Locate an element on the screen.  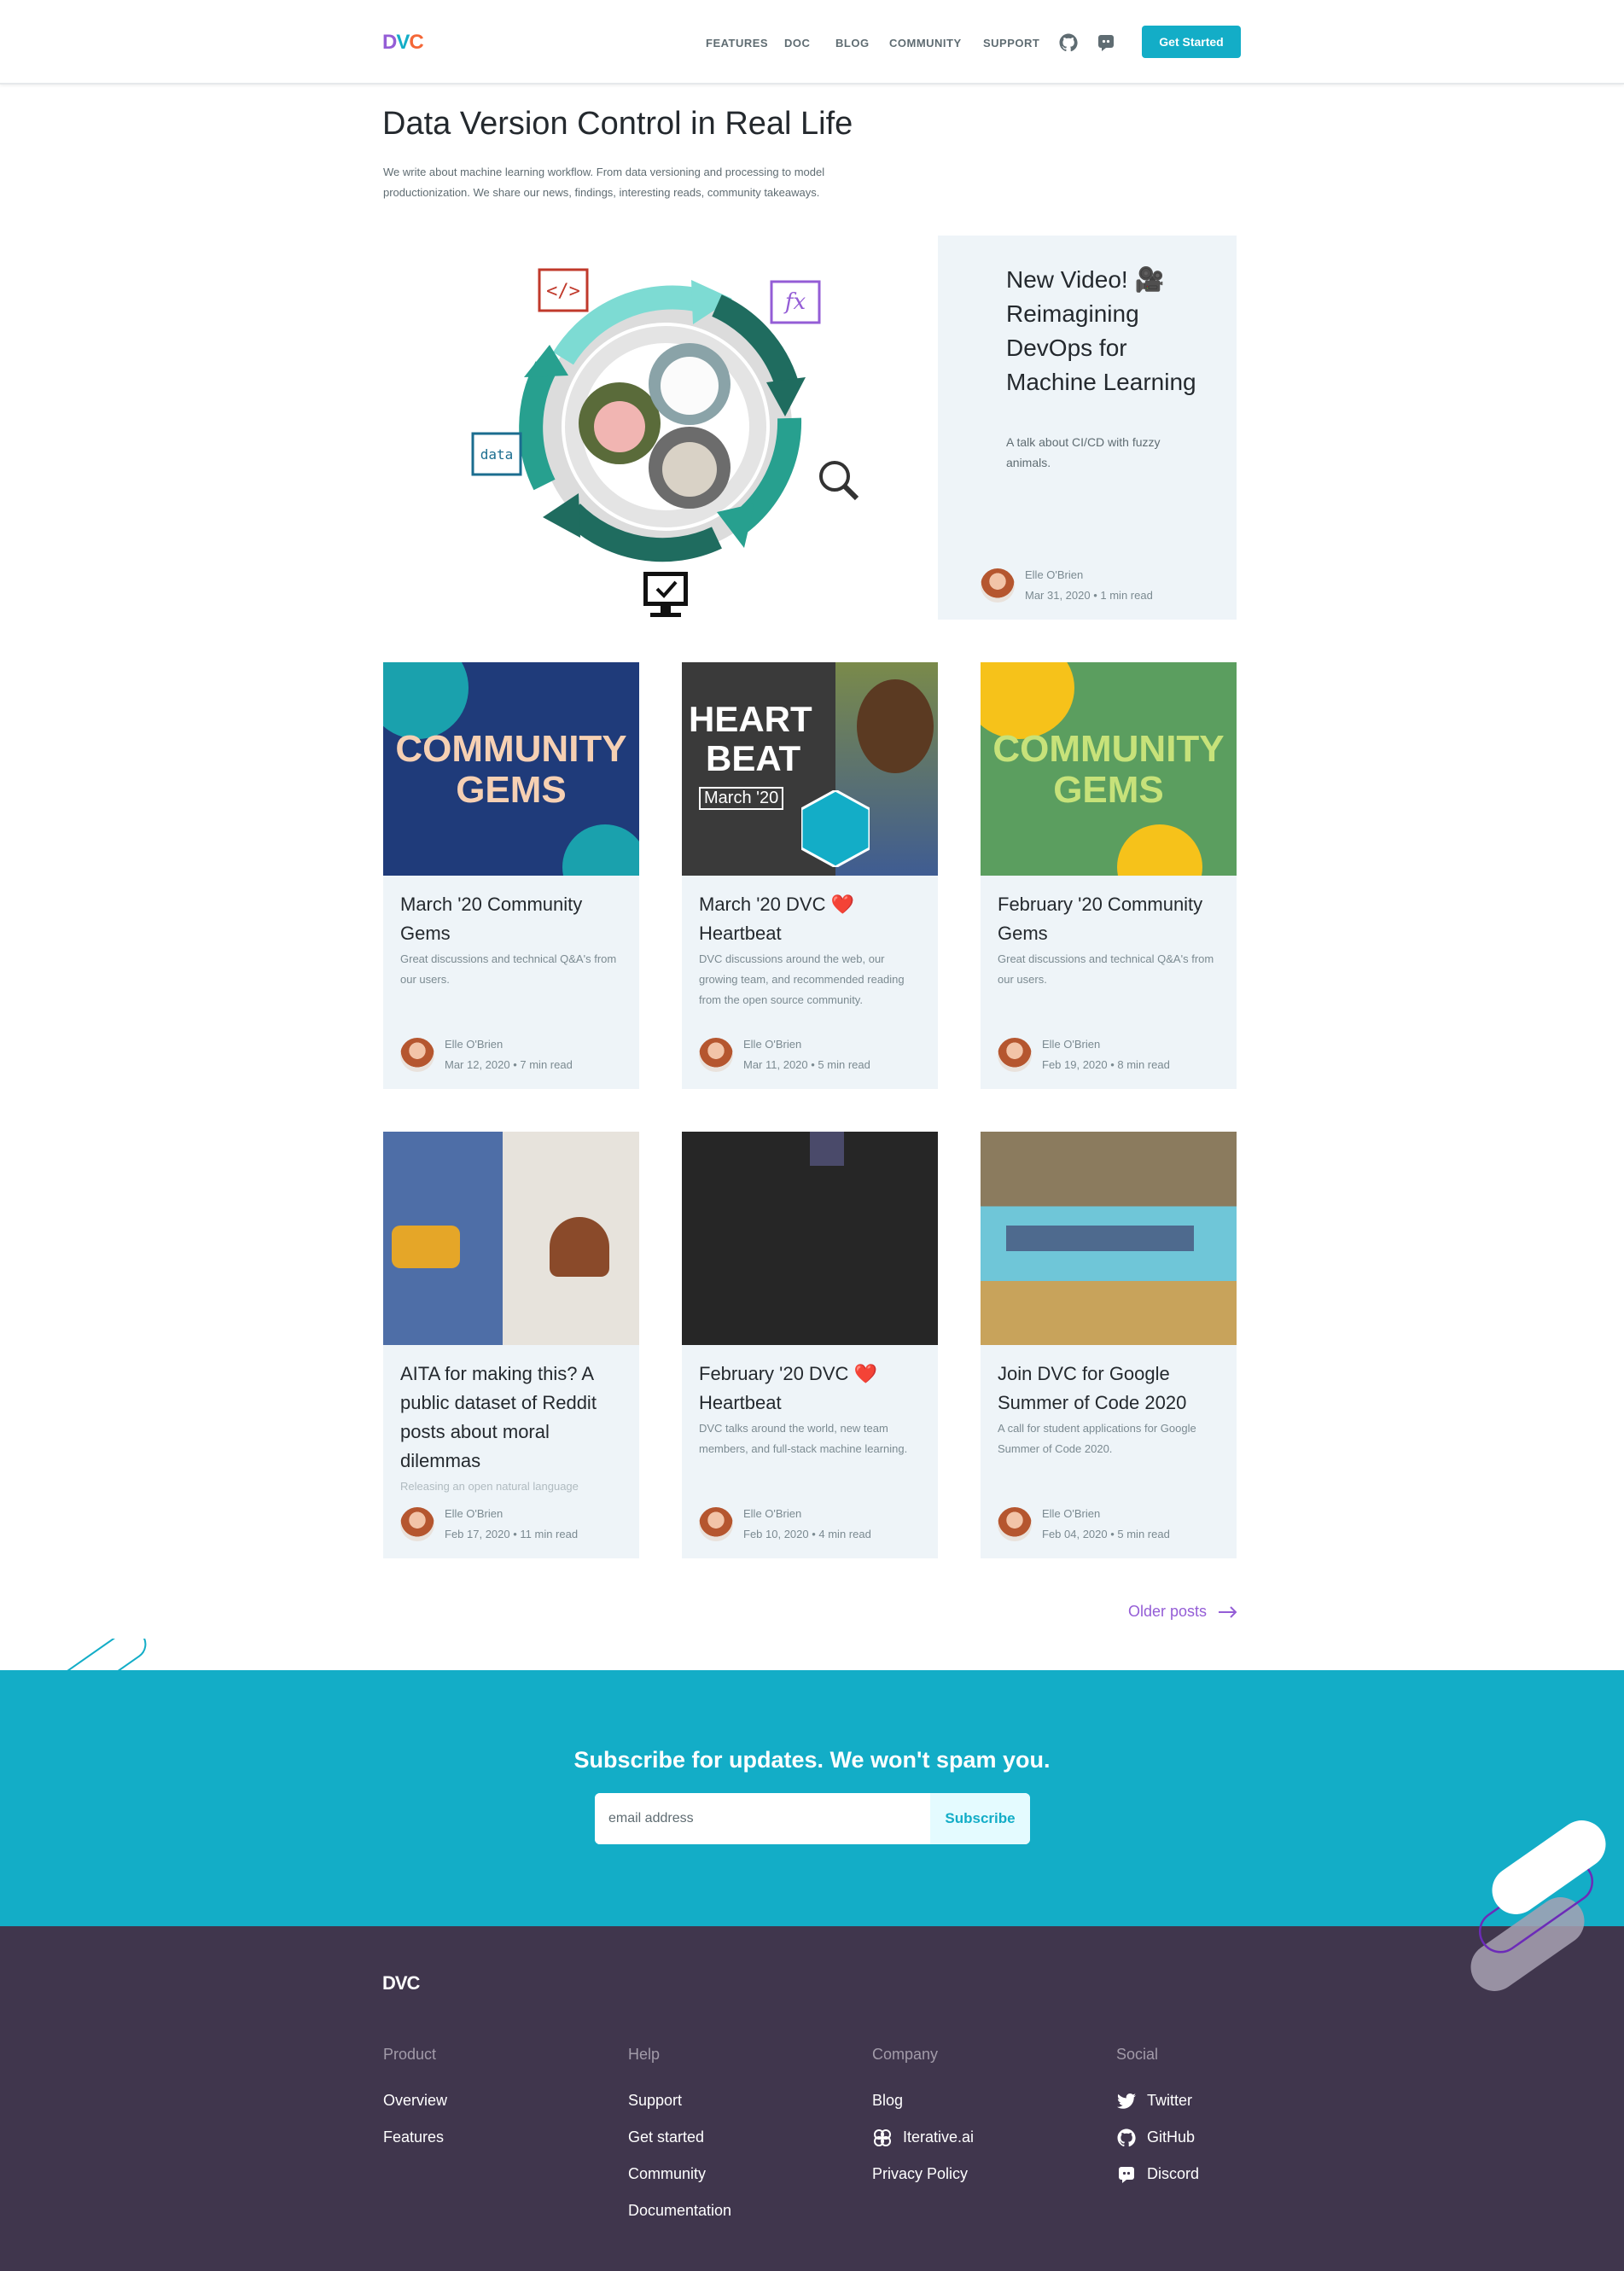
nav-community: COMMUNITY is located at coordinates (925, 43).